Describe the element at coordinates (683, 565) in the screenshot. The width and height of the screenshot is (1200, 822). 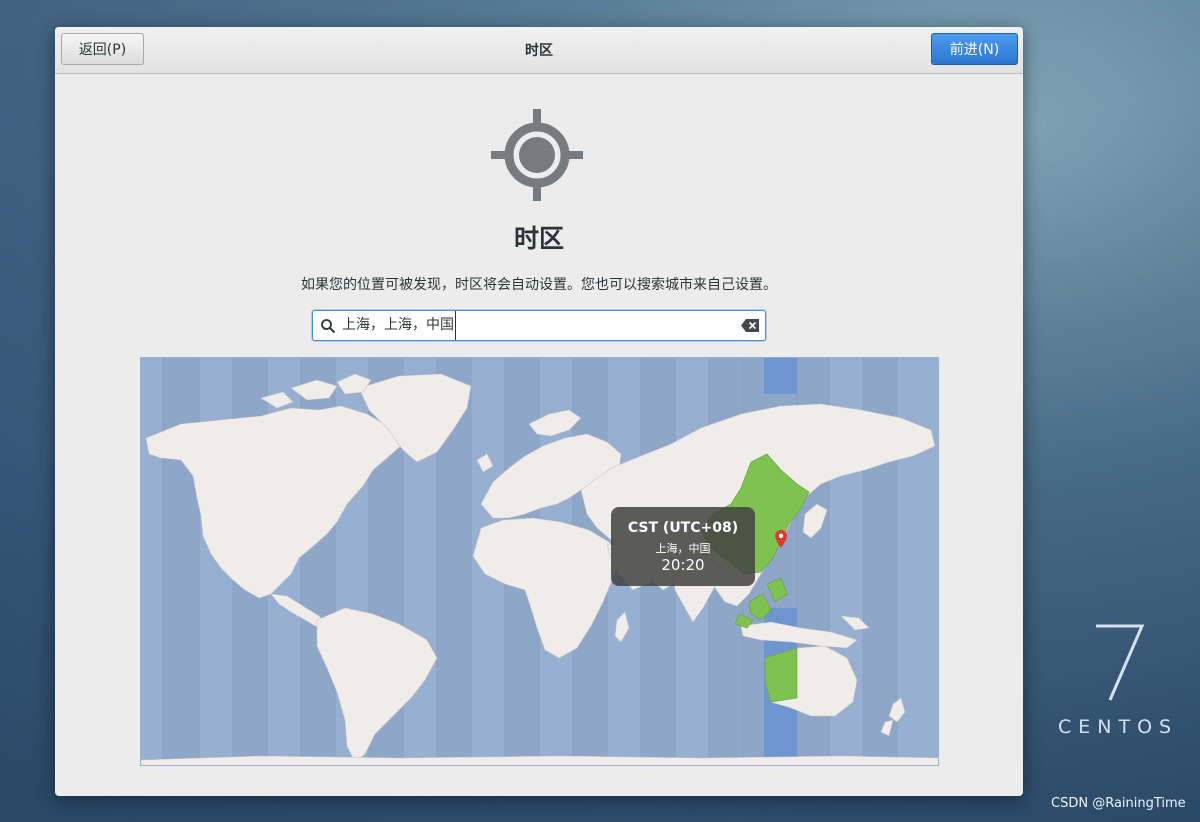
I see `timezone-time: 20:20` at that location.